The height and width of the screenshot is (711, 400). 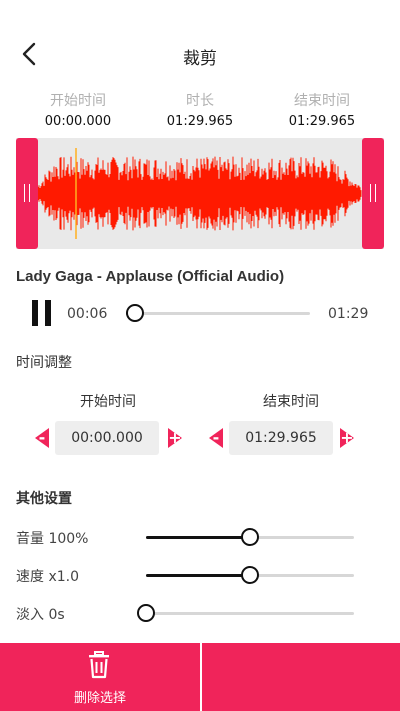 What do you see at coordinates (78, 101) in the screenshot?
I see `start-time-label: 开始时间` at bounding box center [78, 101].